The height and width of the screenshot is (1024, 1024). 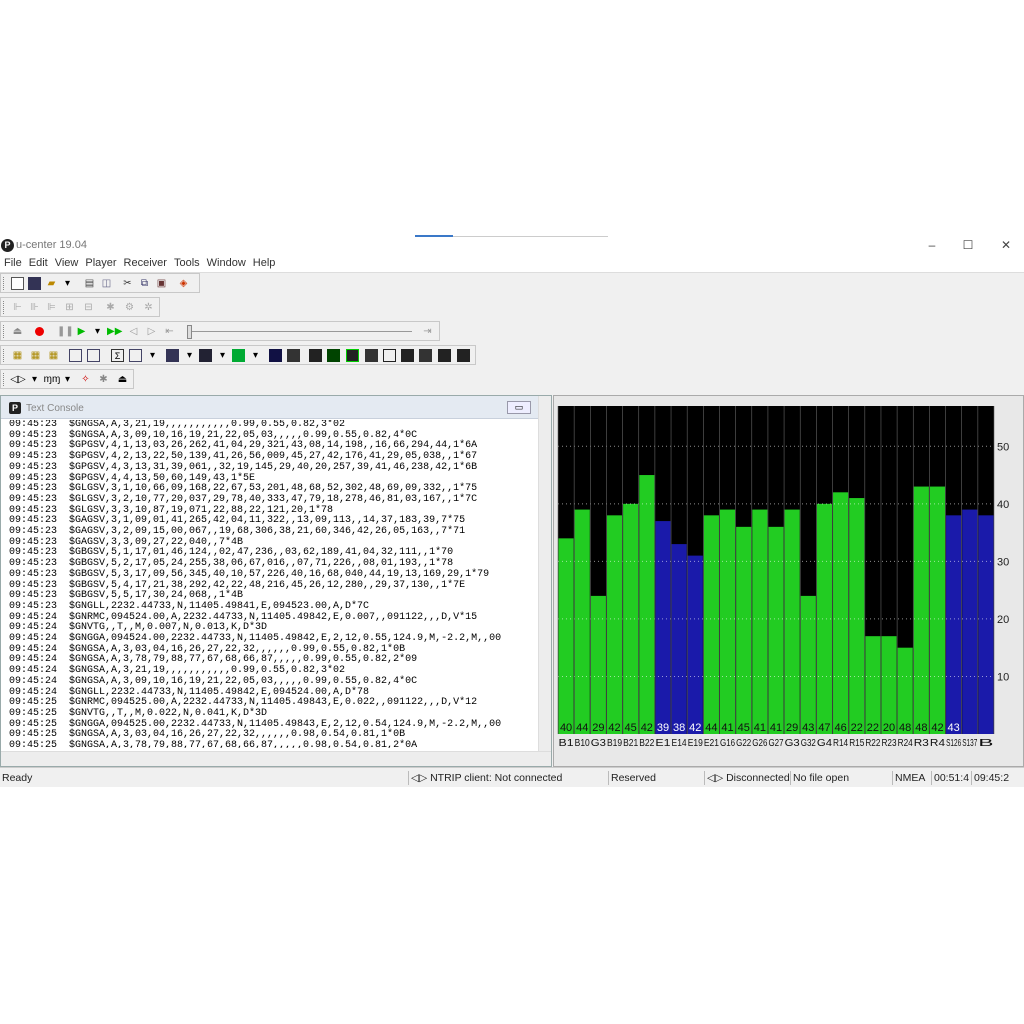 What do you see at coordinates (776, 630) in the screenshot?
I see `signal-bar-G27` at bounding box center [776, 630].